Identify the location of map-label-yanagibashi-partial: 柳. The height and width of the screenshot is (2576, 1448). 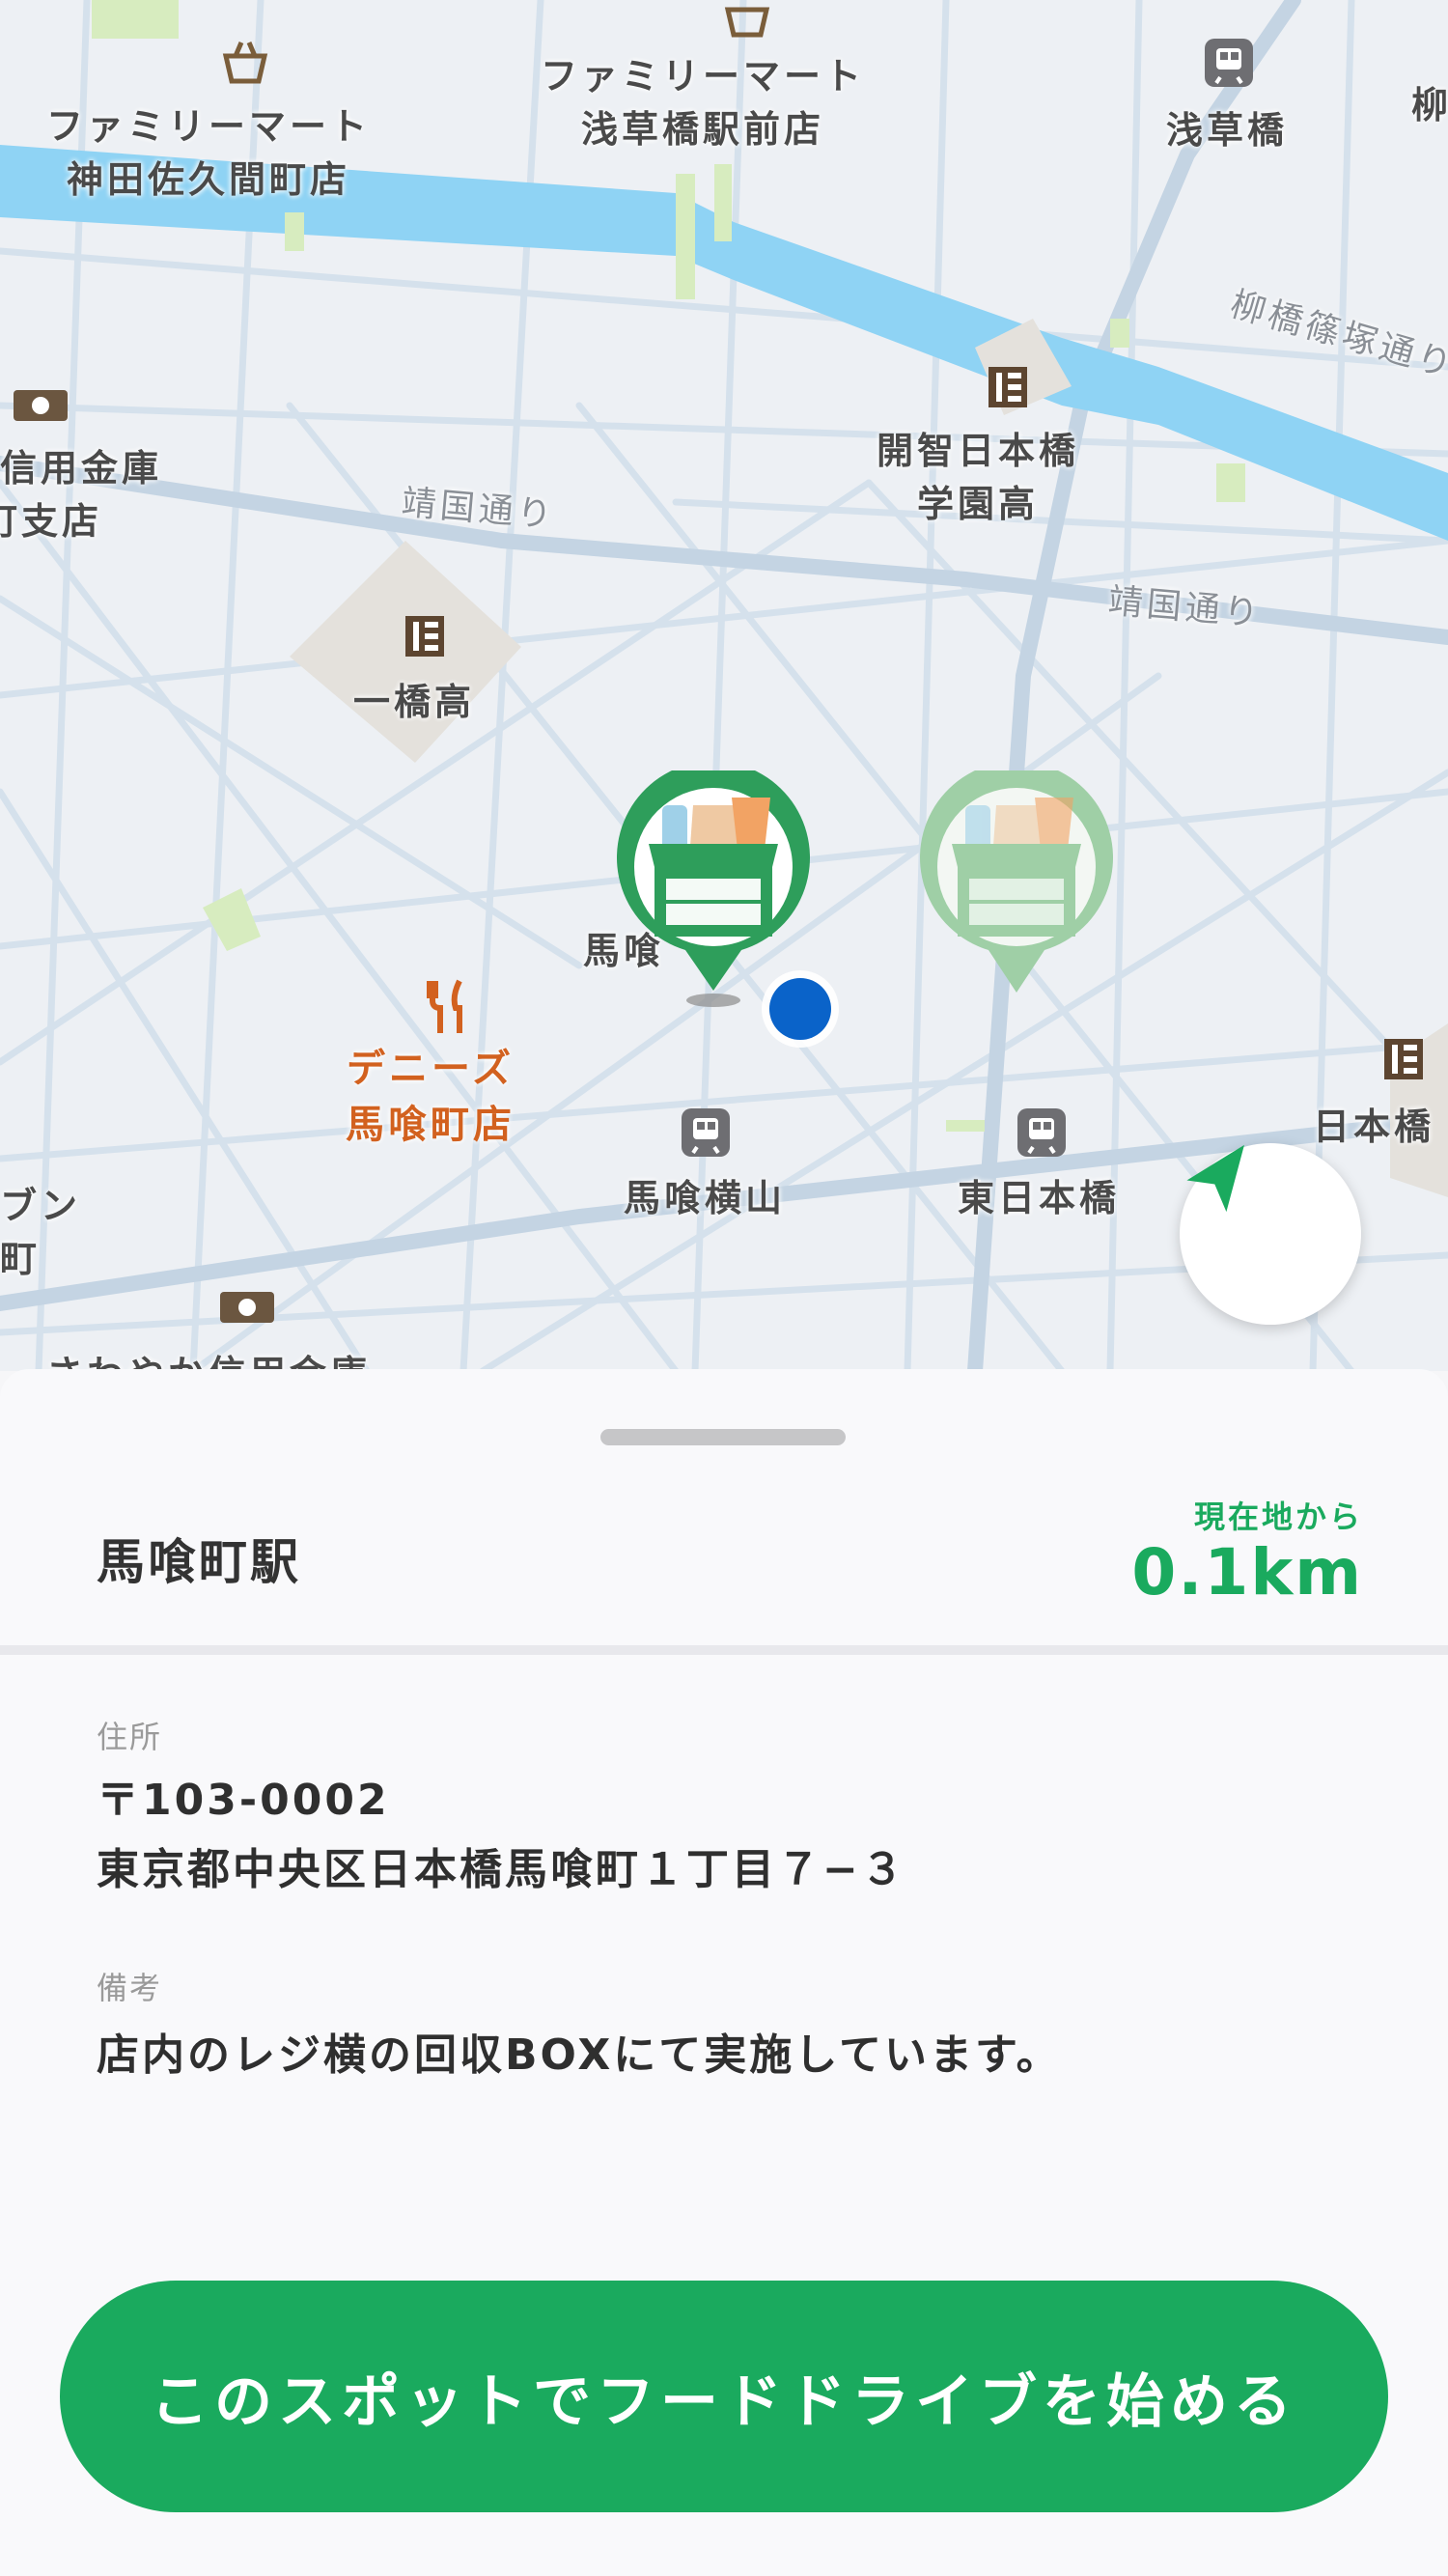
(1430, 105).